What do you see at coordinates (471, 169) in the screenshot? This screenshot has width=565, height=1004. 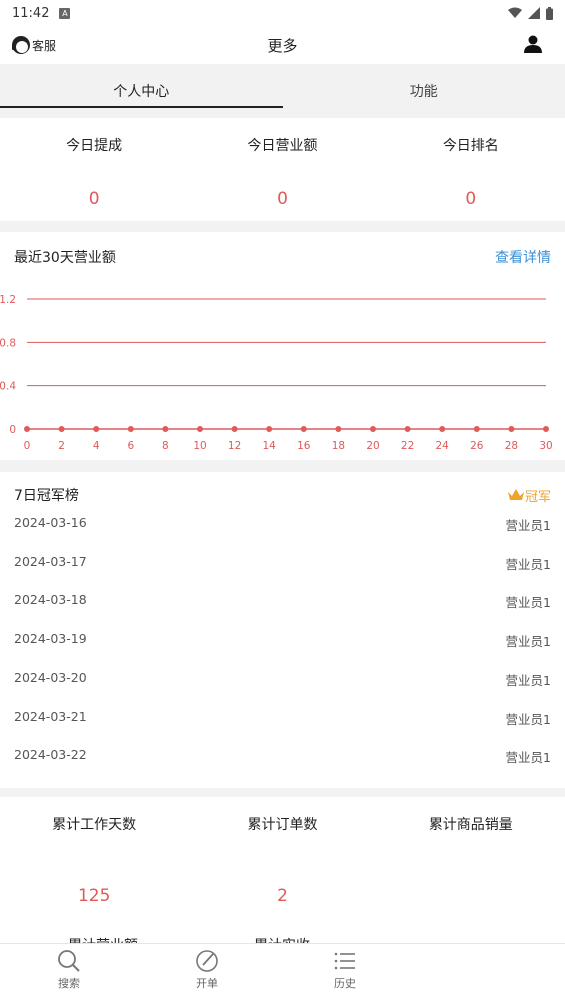 I see `today-ranking: 今日排名 0` at bounding box center [471, 169].